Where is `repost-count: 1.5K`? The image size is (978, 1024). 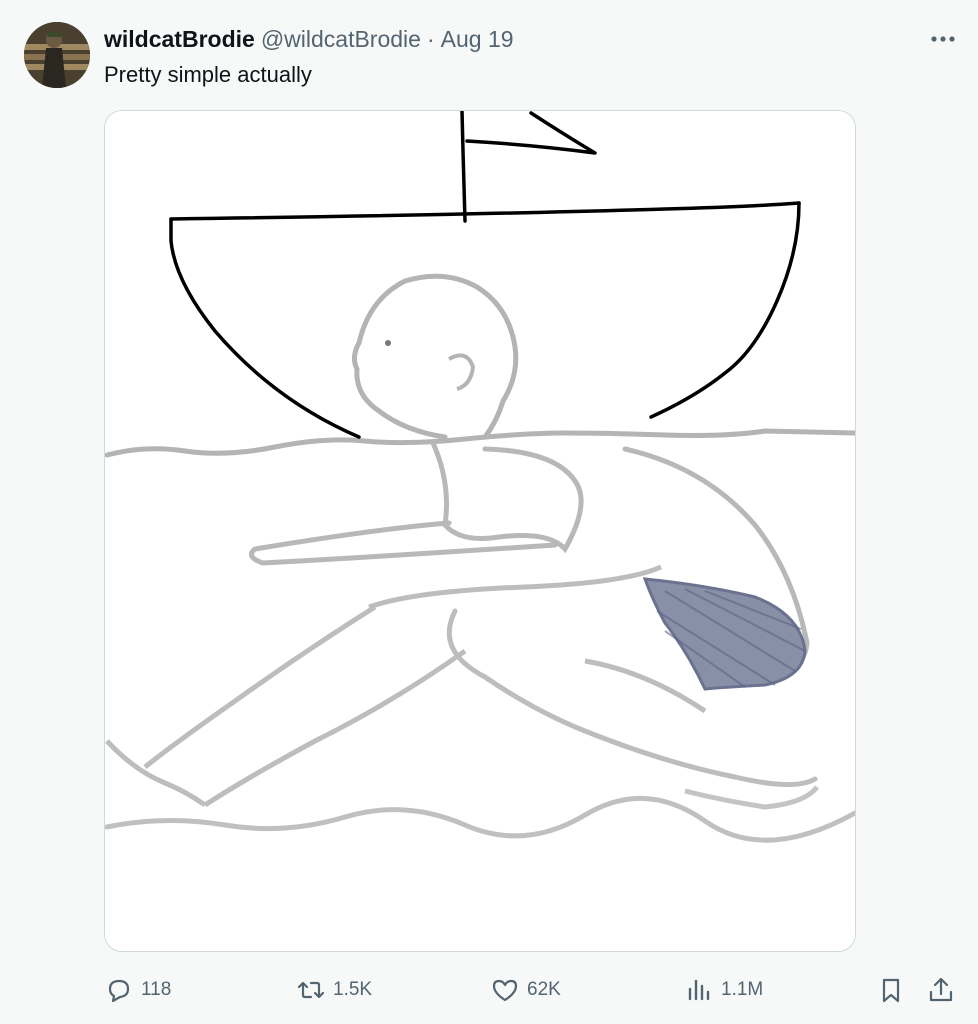 repost-count: 1.5K is located at coordinates (353, 989).